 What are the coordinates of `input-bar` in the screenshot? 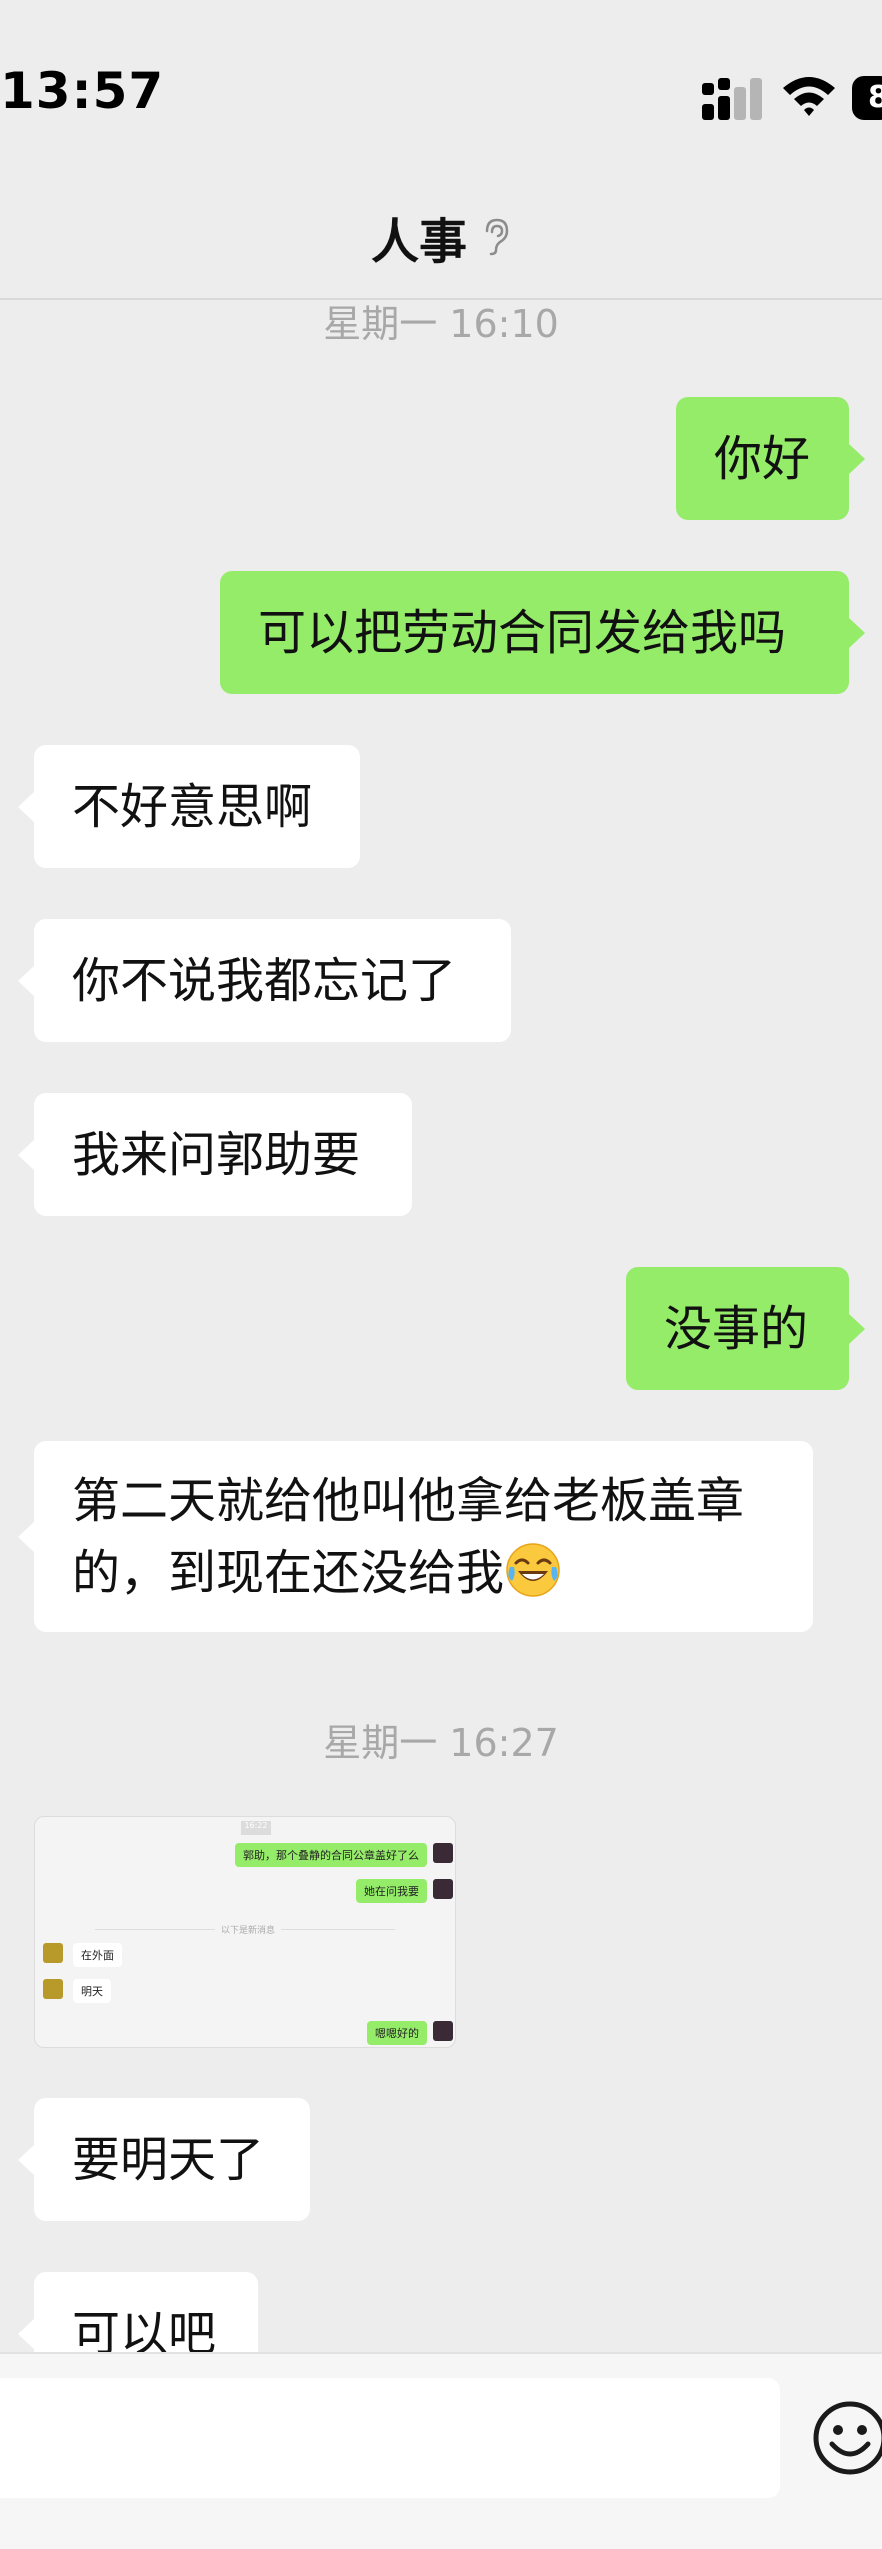 It's located at (441, 2450).